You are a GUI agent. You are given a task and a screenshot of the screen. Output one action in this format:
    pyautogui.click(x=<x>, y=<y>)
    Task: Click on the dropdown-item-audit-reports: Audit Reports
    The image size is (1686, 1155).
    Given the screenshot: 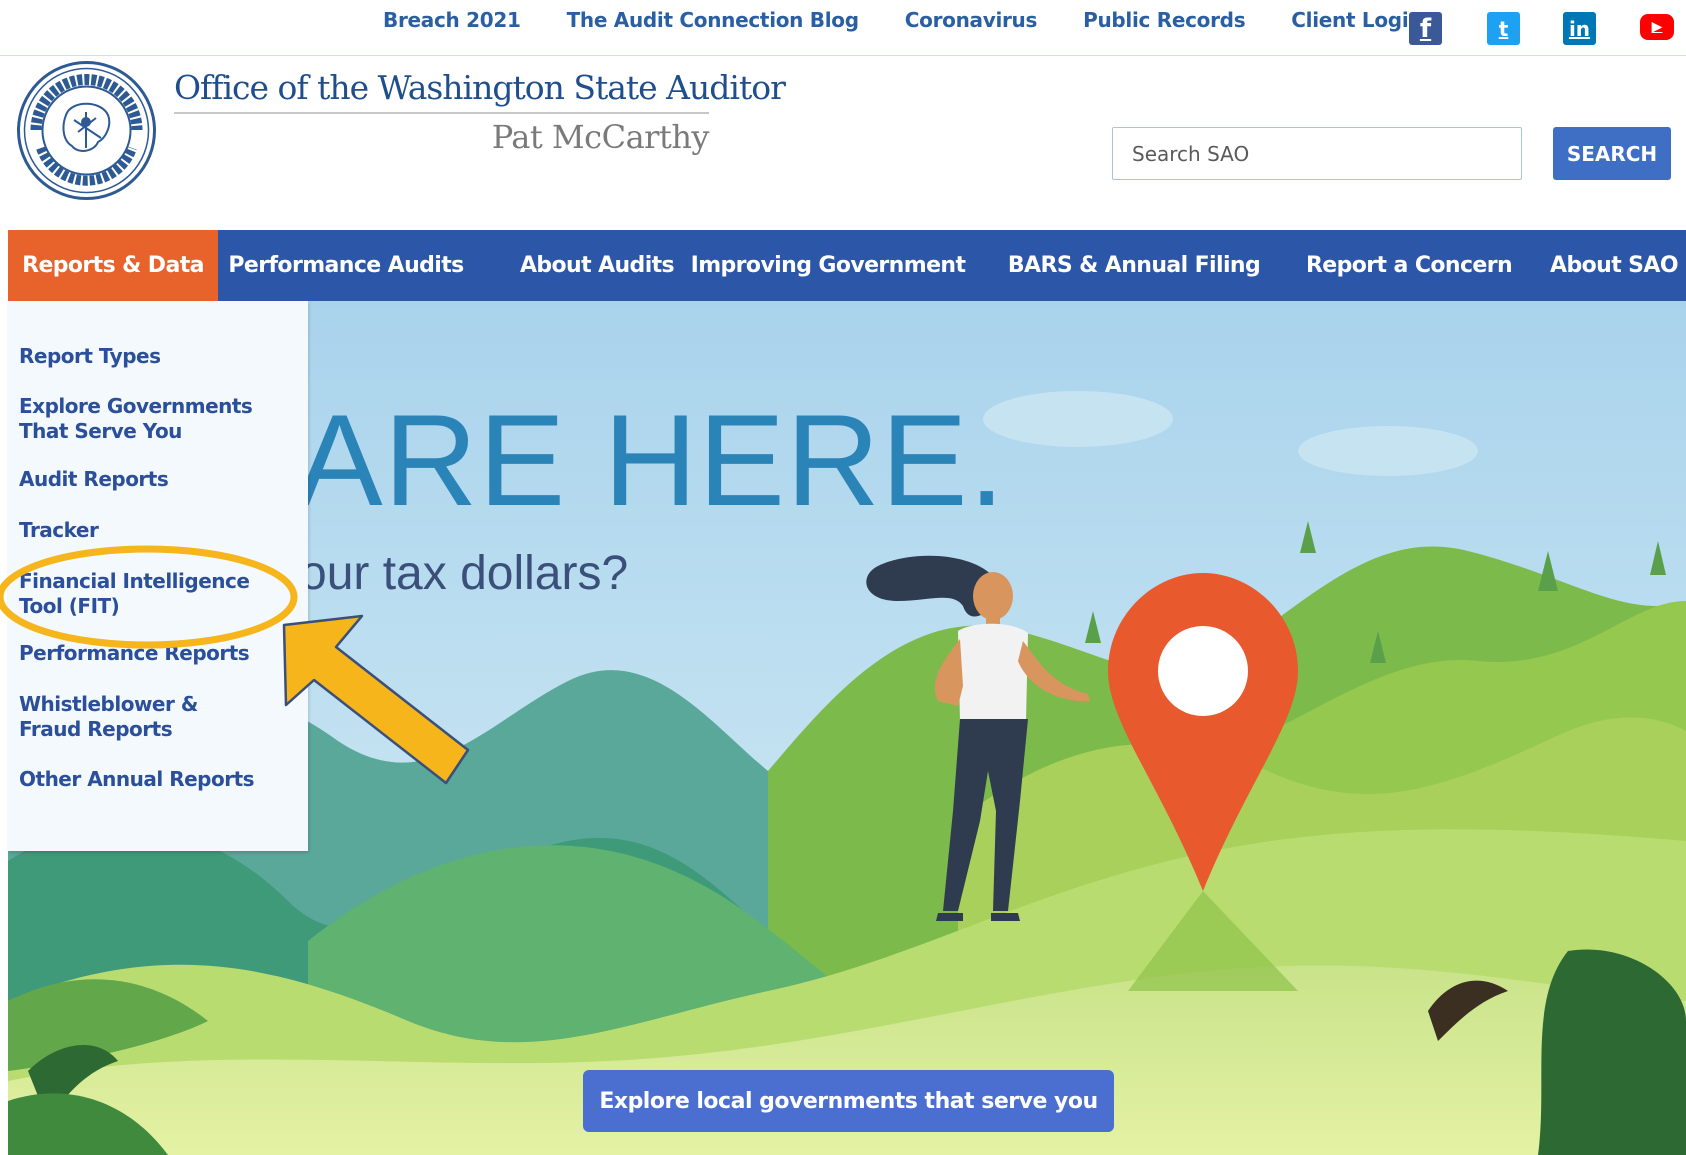 What is the action you would take?
    pyautogui.click(x=159, y=479)
    